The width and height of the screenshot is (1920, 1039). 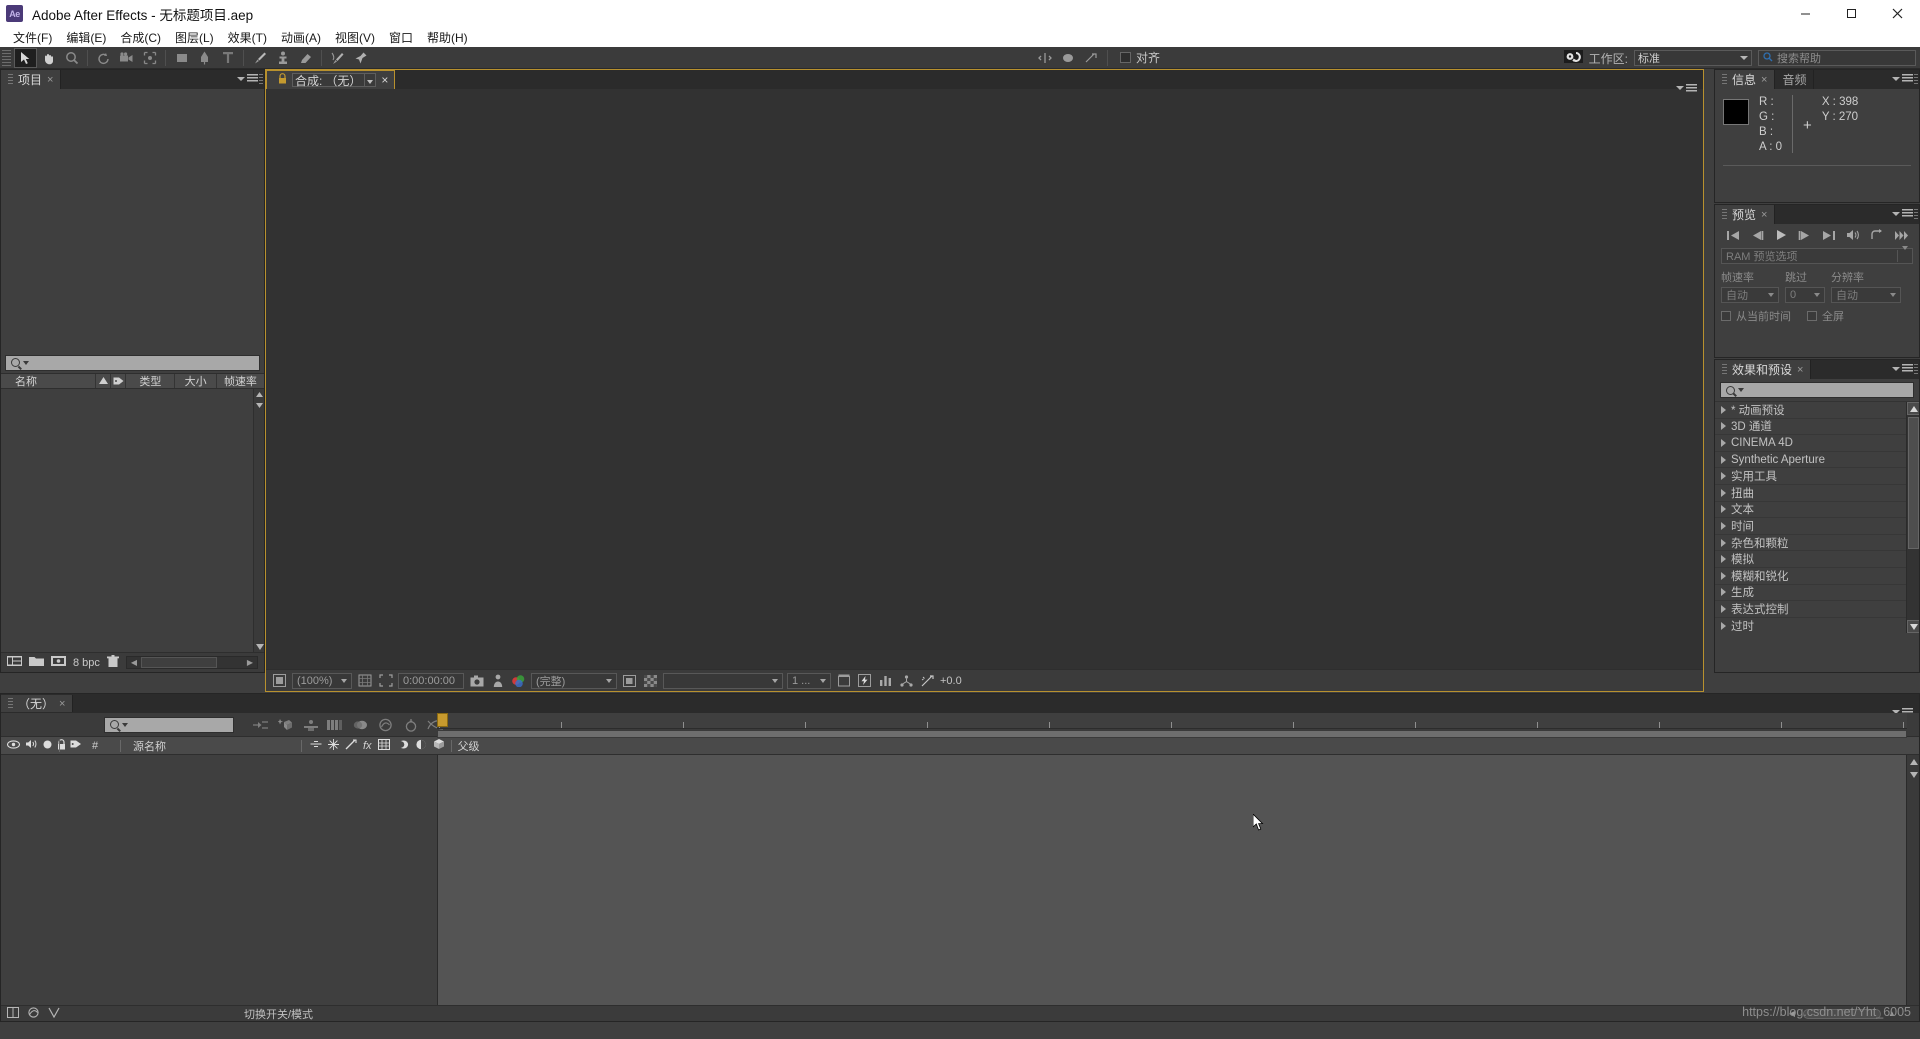 I want to click on effects-category-row: 杂色和颗粒, so click(x=1817, y=543).